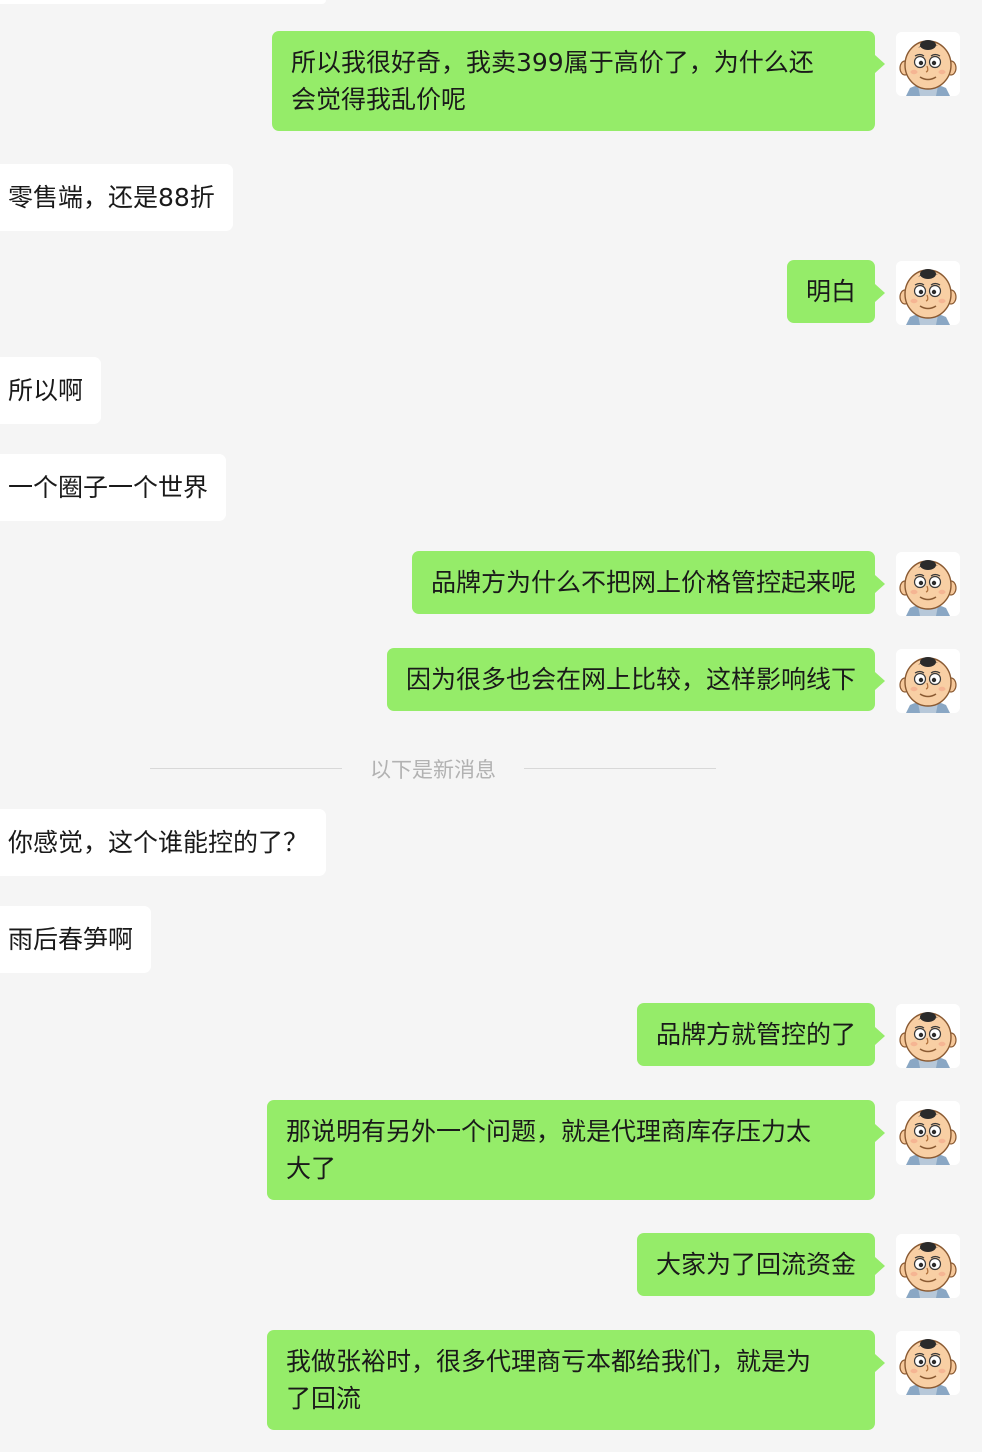 This screenshot has height=1452, width=982. What do you see at coordinates (51, 390) in the screenshot?
I see `received-message-bubble: 所以啊` at bounding box center [51, 390].